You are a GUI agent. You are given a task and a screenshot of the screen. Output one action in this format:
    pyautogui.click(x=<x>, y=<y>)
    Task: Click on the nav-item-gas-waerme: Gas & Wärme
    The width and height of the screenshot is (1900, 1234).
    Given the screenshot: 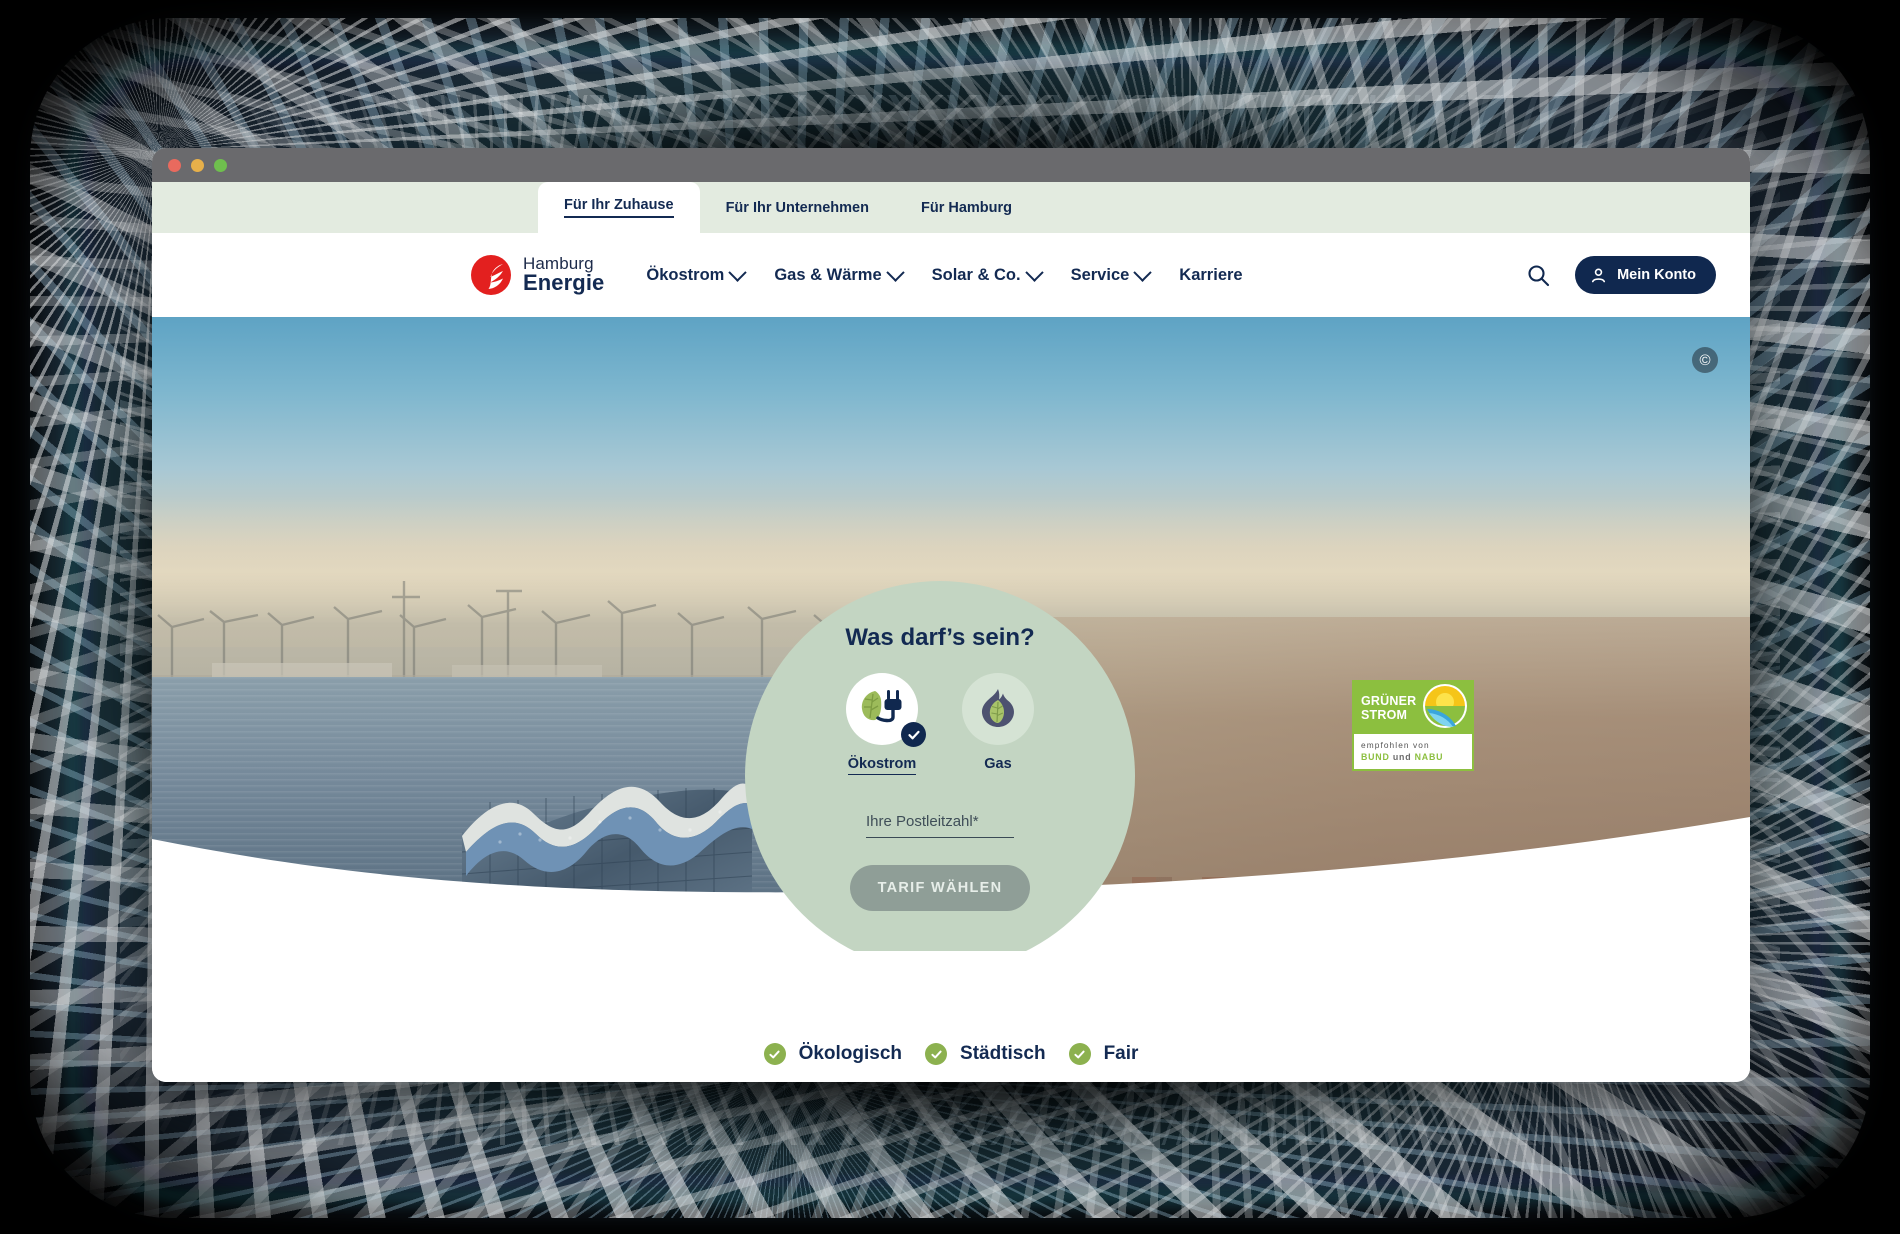 What is the action you would take?
    pyautogui.click(x=839, y=273)
    